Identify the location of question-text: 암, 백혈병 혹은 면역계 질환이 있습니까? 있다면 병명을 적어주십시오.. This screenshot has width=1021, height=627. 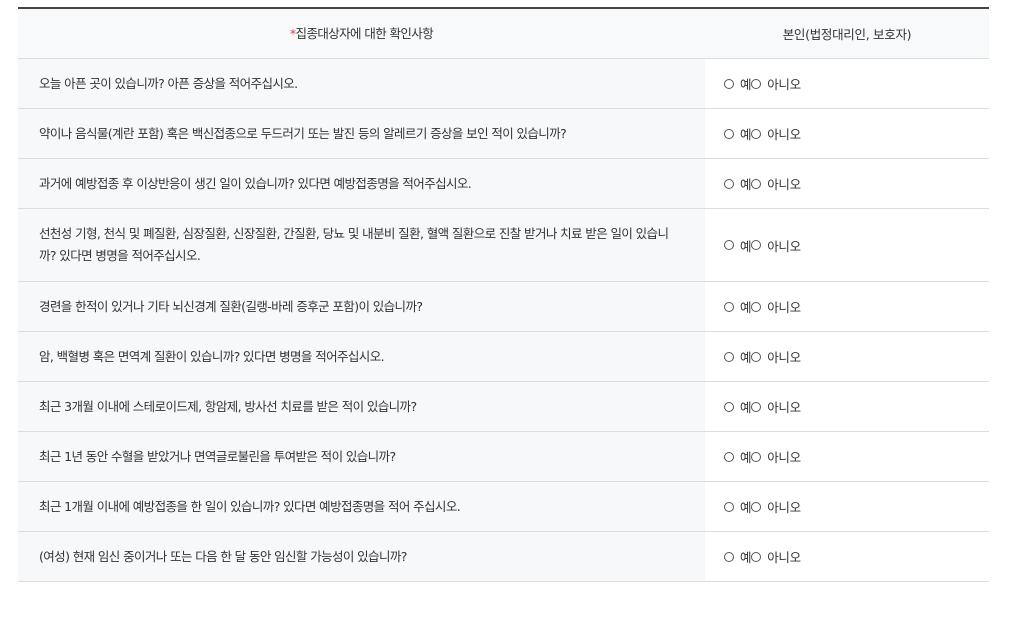
(361, 356).